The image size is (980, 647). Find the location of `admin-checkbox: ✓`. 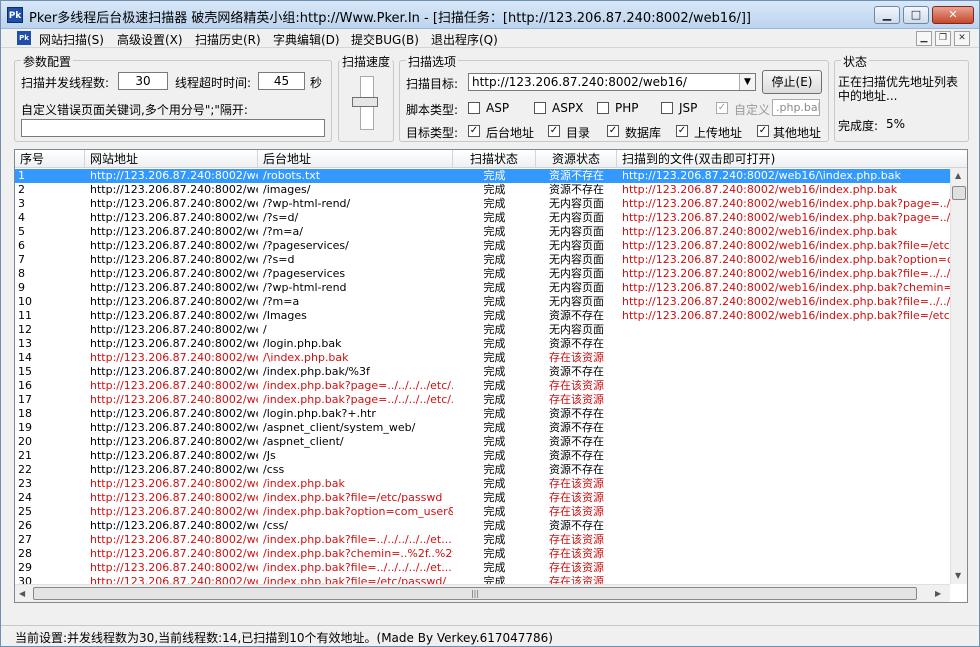

admin-checkbox: ✓ is located at coordinates (474, 131).